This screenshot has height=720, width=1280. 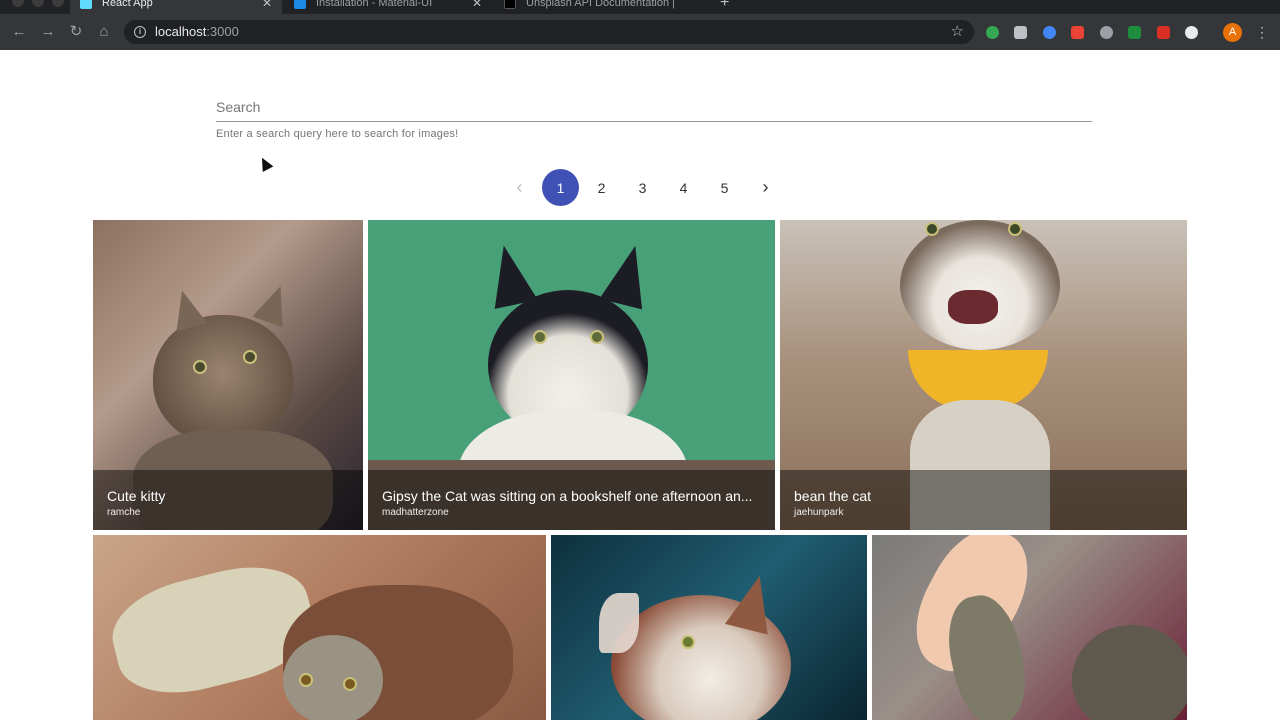 I want to click on next-page-button: ›, so click(x=765, y=187).